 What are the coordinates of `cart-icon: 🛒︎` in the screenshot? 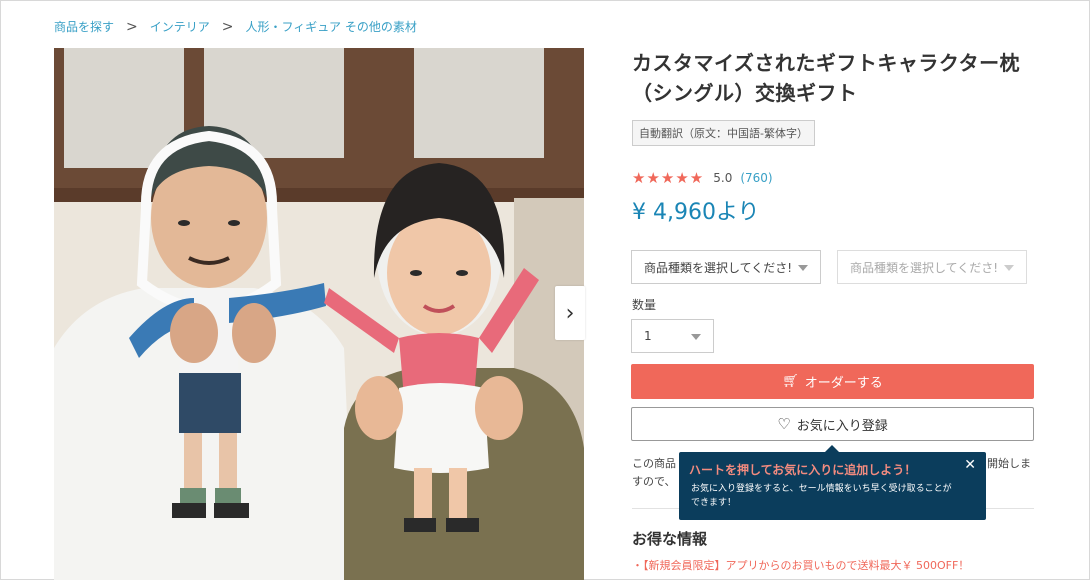 It's located at (790, 381).